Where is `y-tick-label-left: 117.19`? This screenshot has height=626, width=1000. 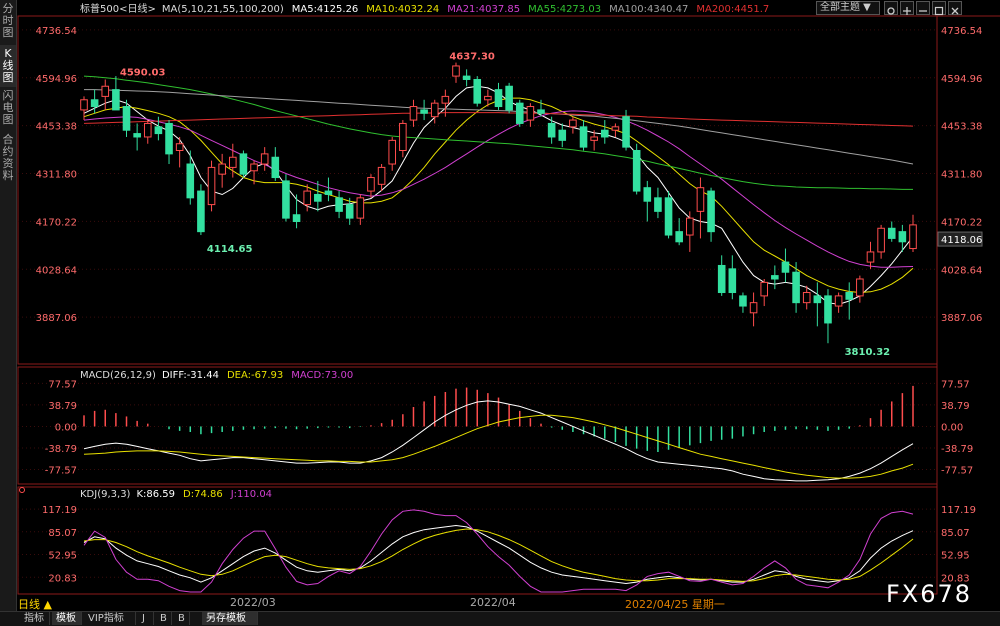
y-tick-label-left: 117.19 is located at coordinates (59, 510).